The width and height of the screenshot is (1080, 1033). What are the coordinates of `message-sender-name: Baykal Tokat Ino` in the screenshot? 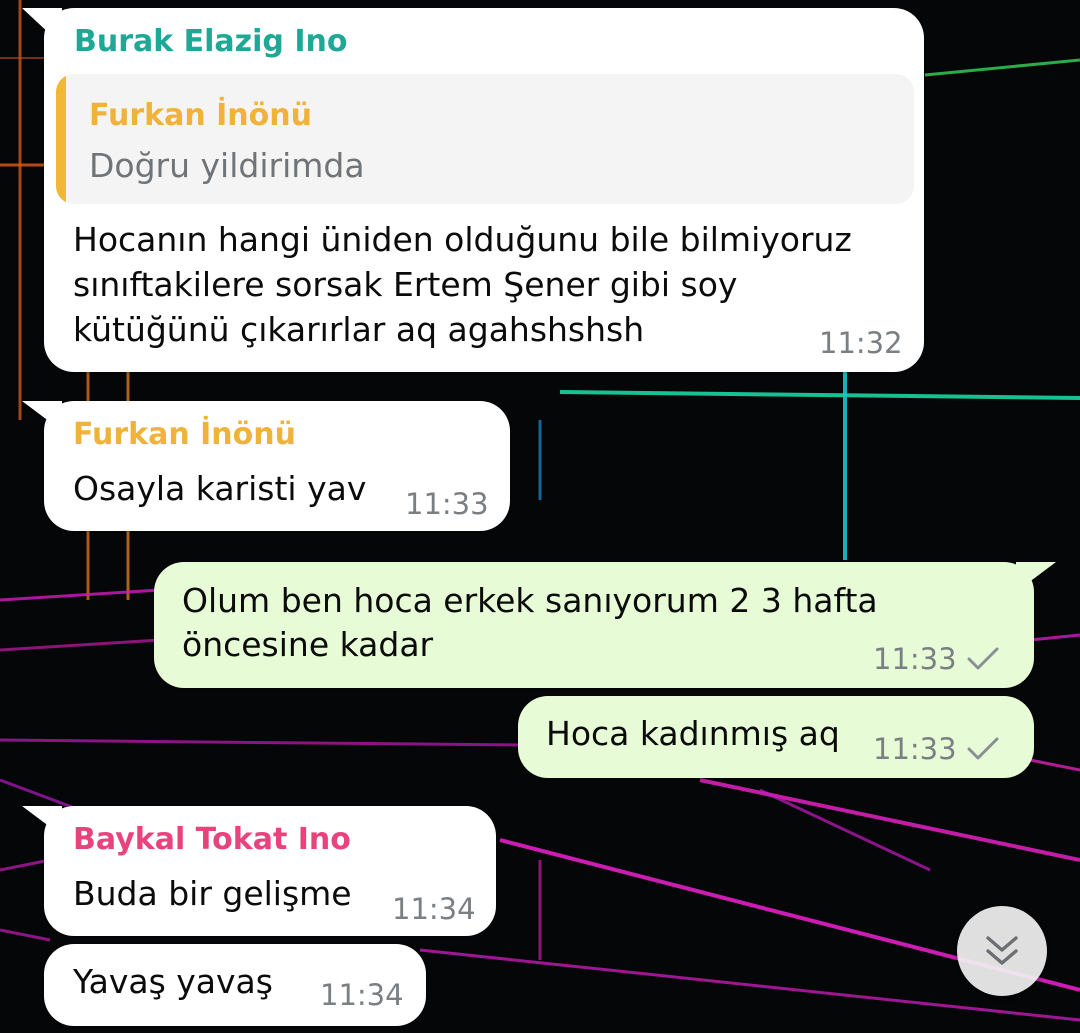 It's located at (212, 840).